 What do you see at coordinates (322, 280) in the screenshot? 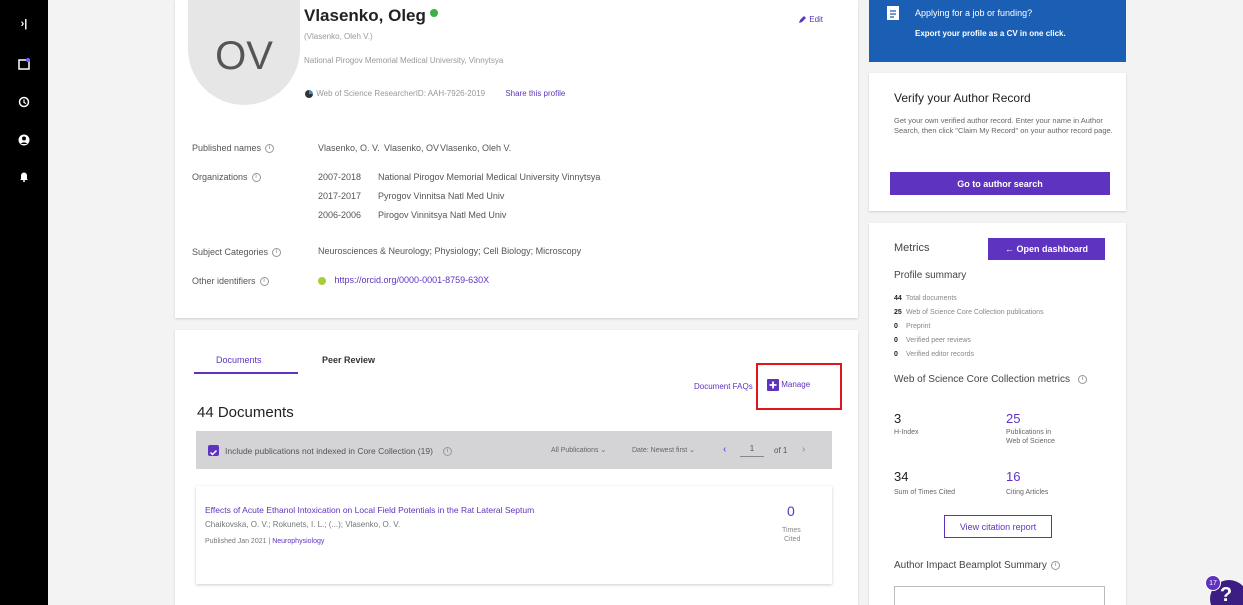
I see `orcid-icon` at bounding box center [322, 280].